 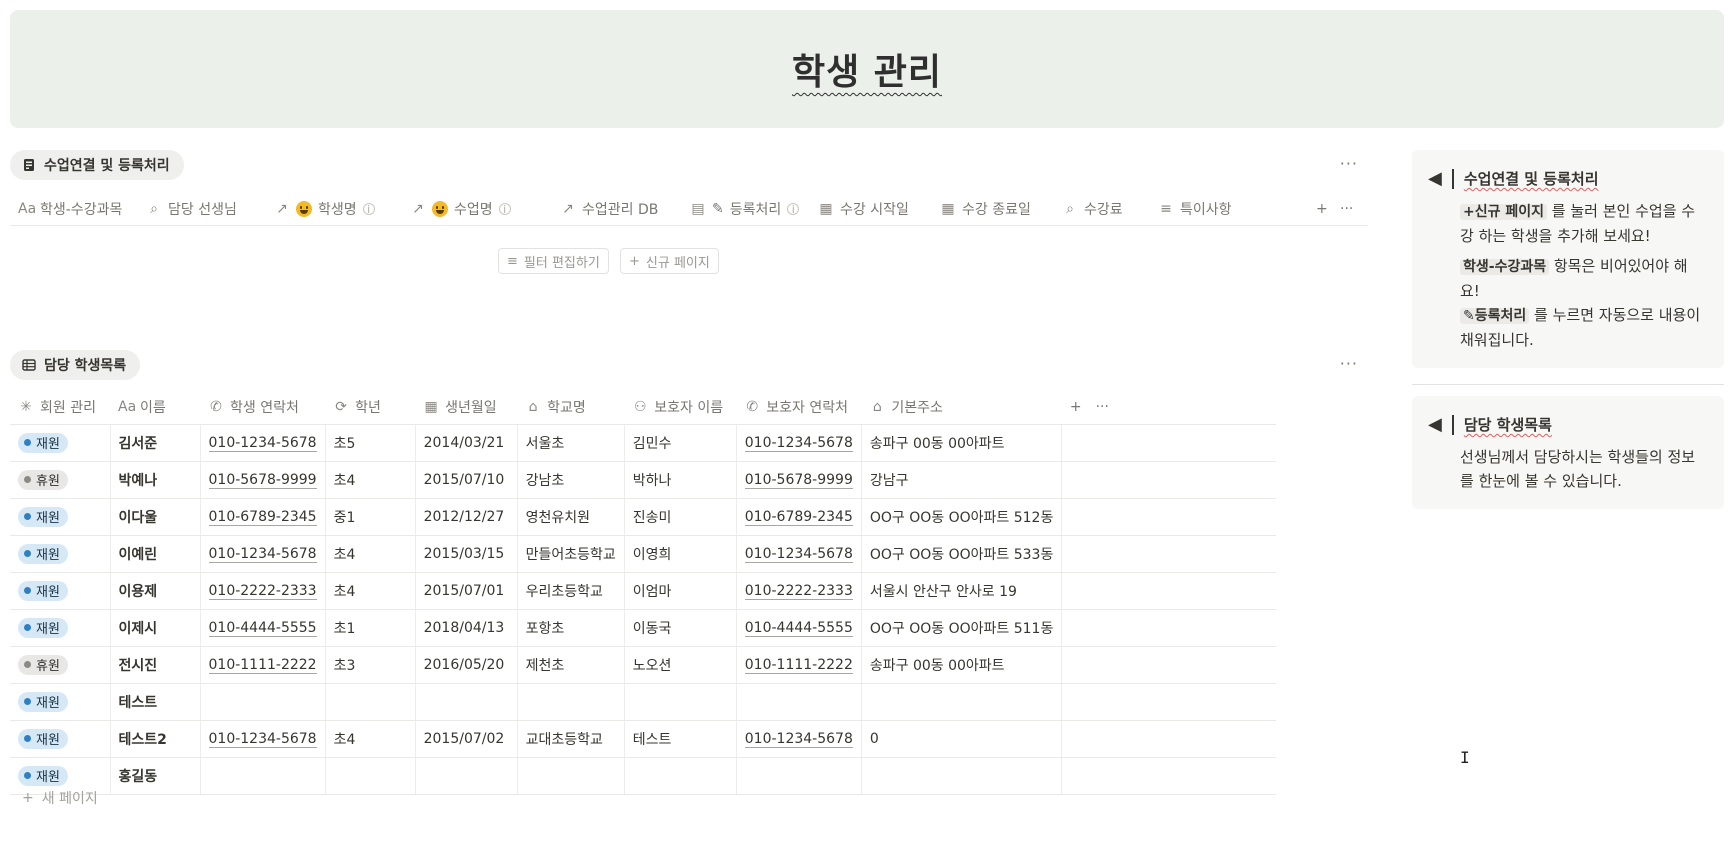 What do you see at coordinates (60, 407) in the screenshot?
I see `column-header: ✳ 회원 관리` at bounding box center [60, 407].